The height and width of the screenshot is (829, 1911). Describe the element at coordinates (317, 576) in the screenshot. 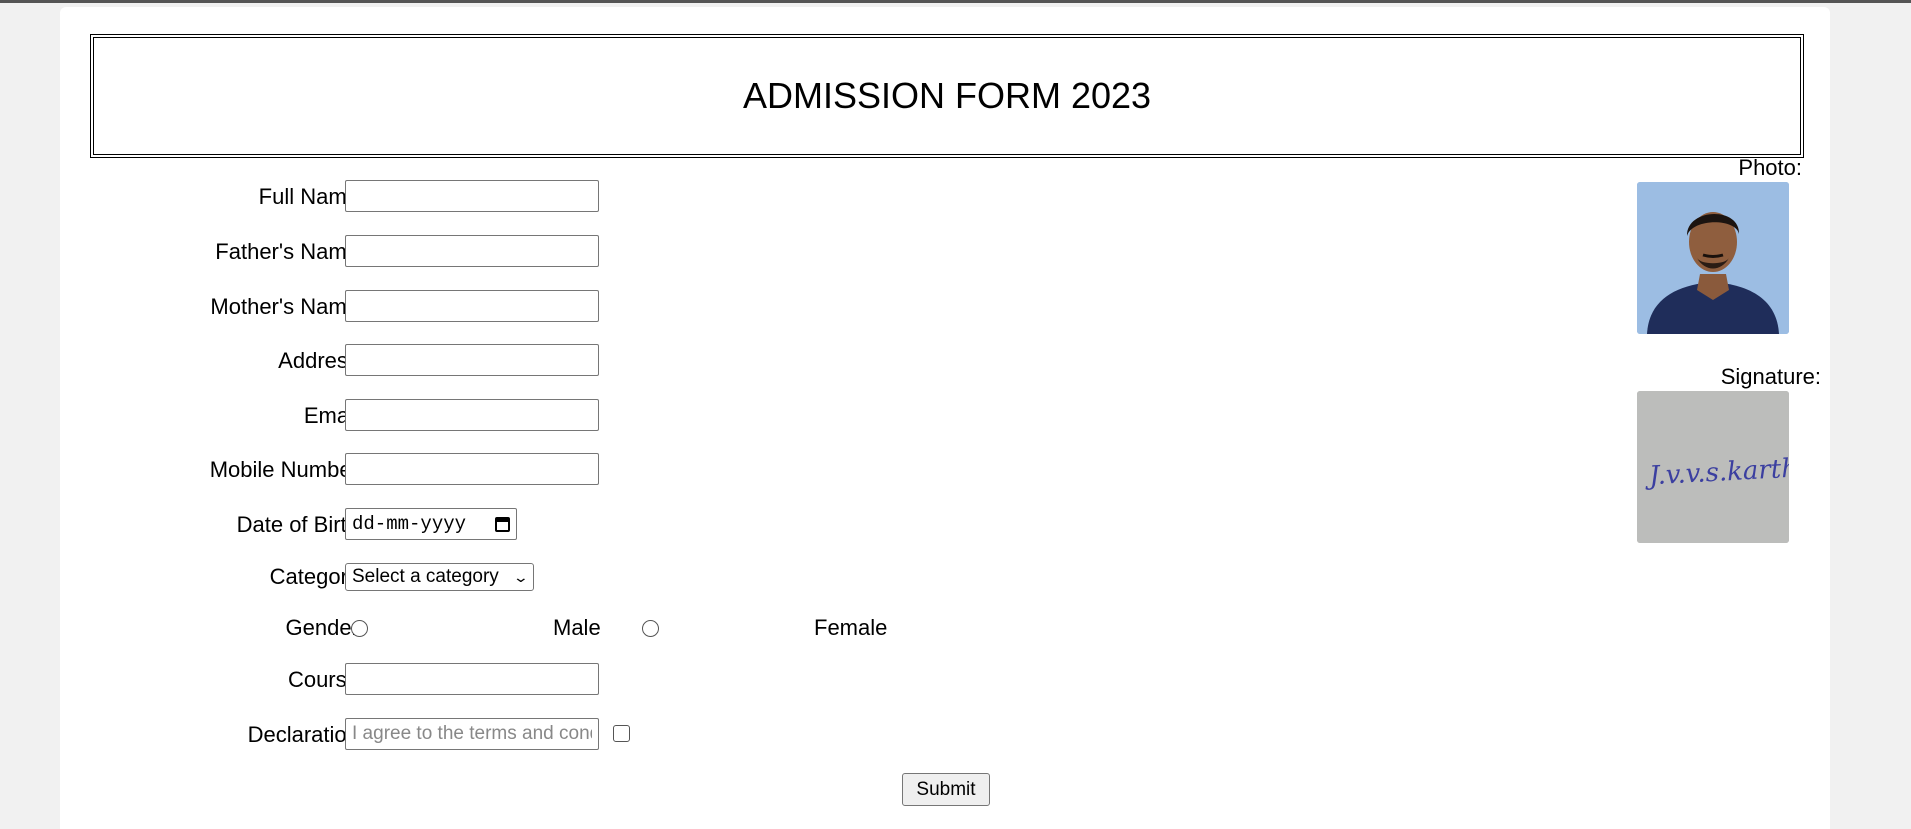

I see `category-label: Category:` at that location.